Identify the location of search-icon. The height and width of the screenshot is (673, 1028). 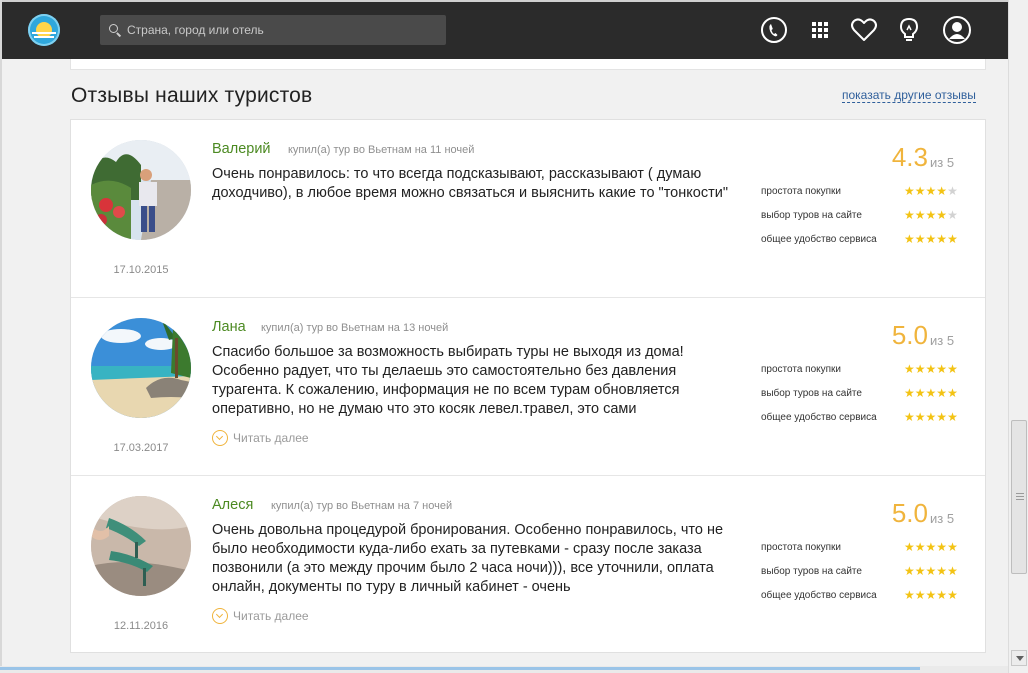
(115, 30).